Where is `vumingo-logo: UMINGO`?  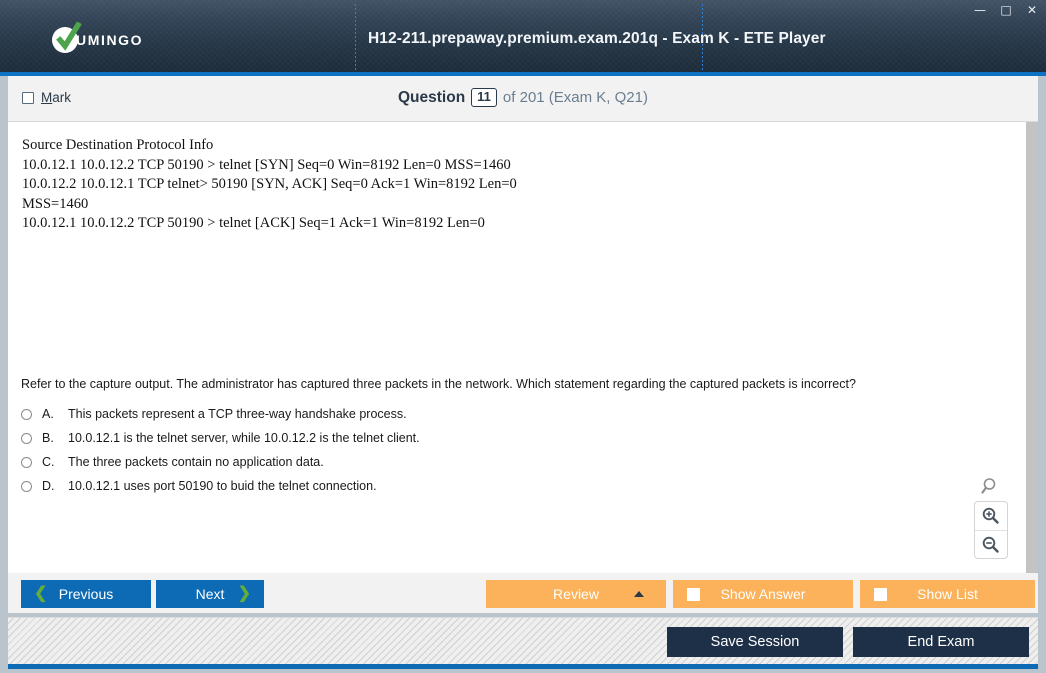 vumingo-logo: UMINGO is located at coordinates (98, 37).